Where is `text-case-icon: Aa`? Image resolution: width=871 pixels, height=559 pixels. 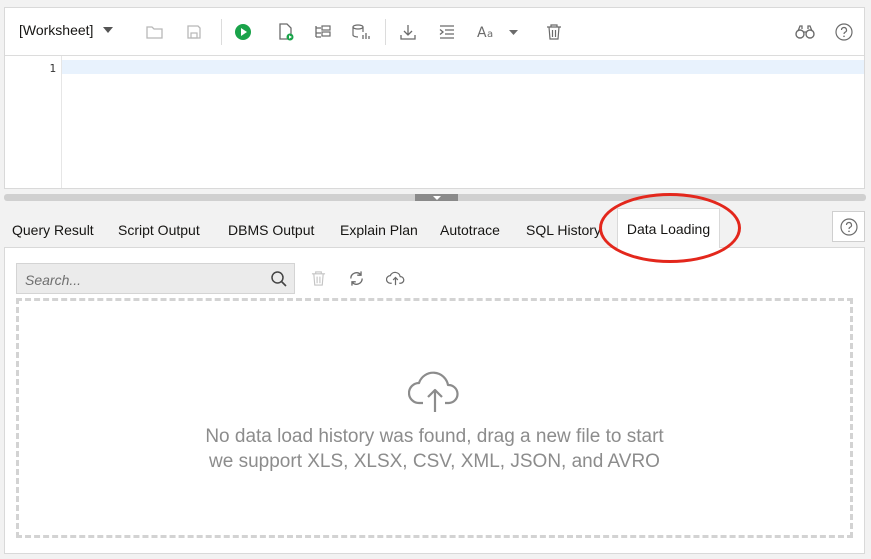 text-case-icon: Aa is located at coordinates (497, 32).